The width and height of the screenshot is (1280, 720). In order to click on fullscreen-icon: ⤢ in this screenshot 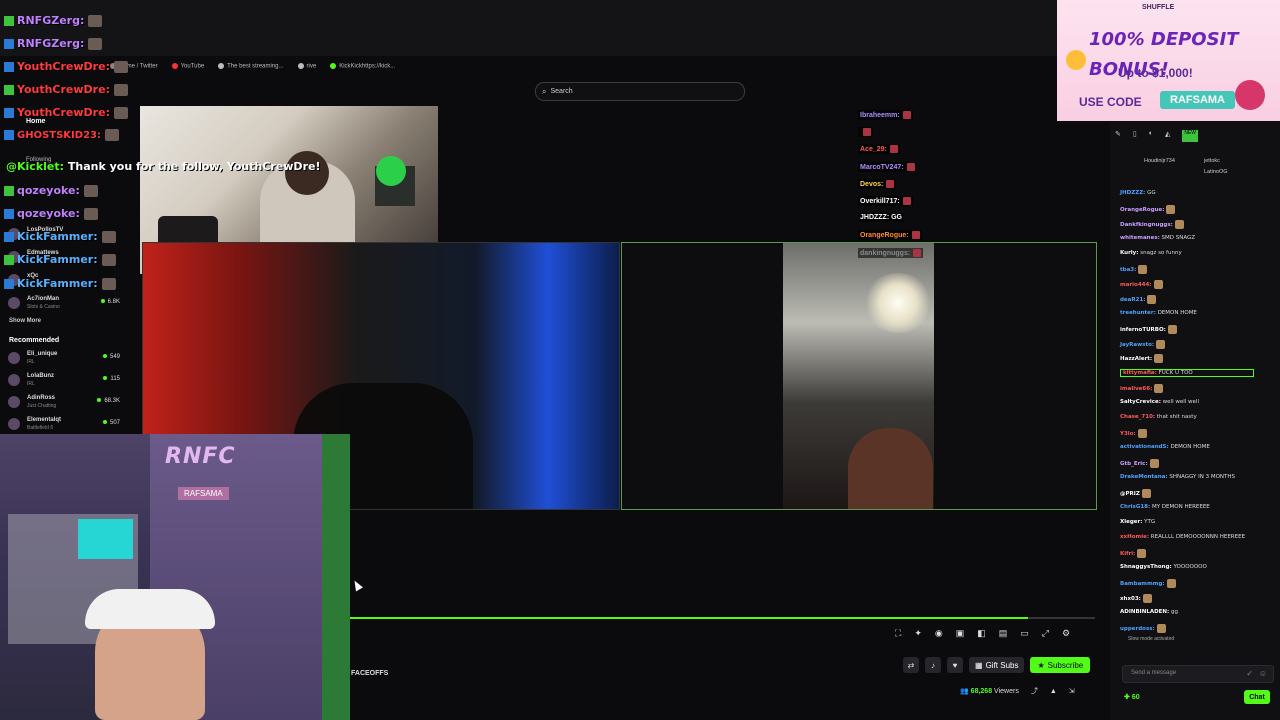, I will do `click(1045, 633)`.